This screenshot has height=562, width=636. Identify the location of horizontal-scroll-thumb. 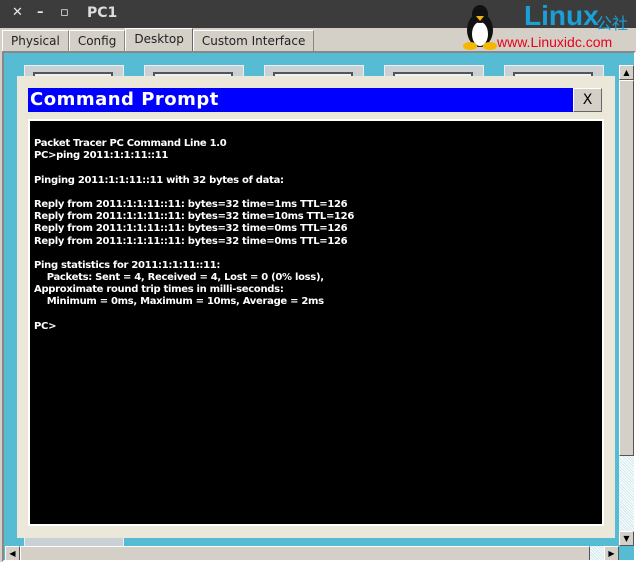
(305, 553).